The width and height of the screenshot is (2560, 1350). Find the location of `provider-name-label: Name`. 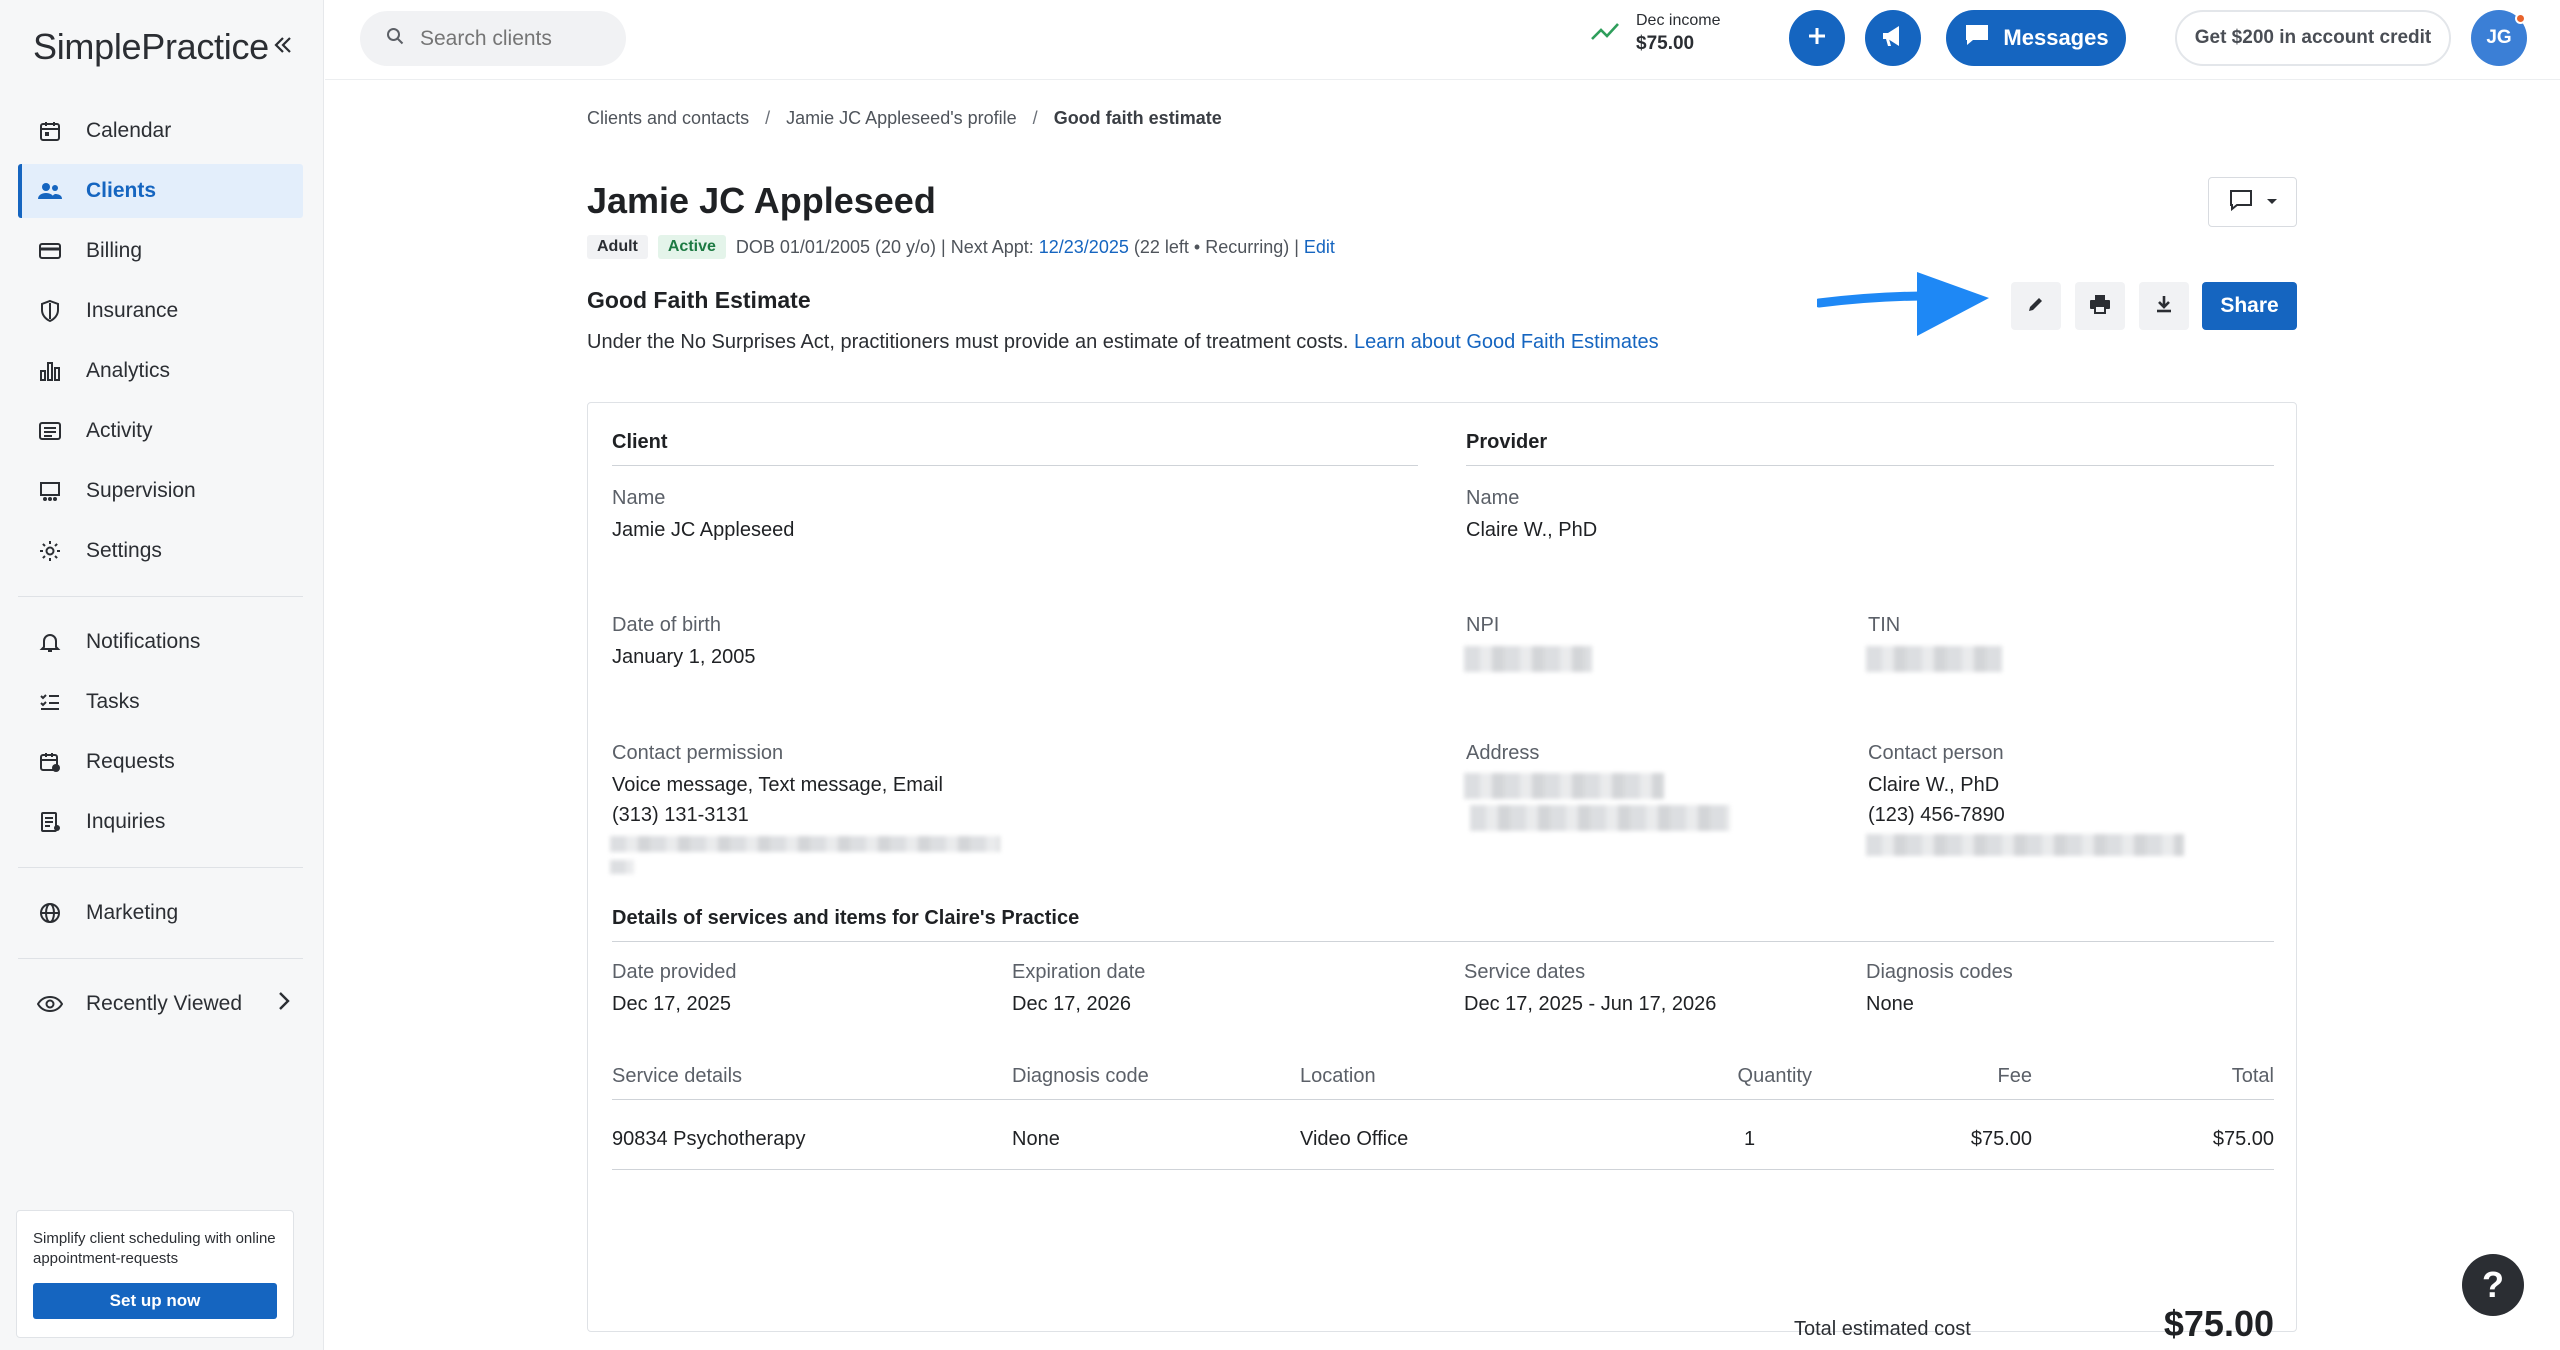

provider-name-label: Name is located at coordinates (1493, 498).